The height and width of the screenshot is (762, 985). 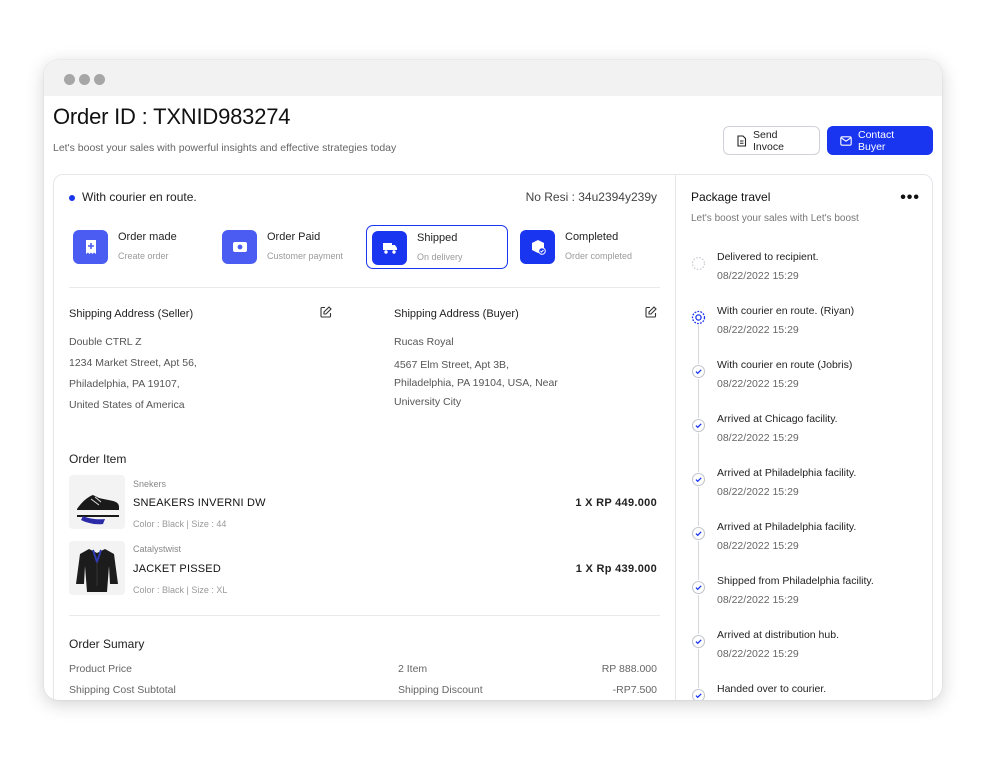 I want to click on sneaker-image, so click(x=97, y=502).